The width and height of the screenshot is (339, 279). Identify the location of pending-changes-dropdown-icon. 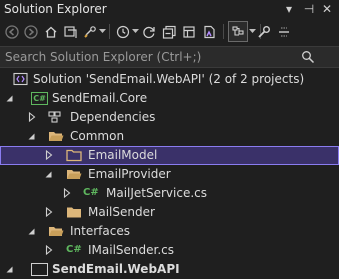
(102, 31).